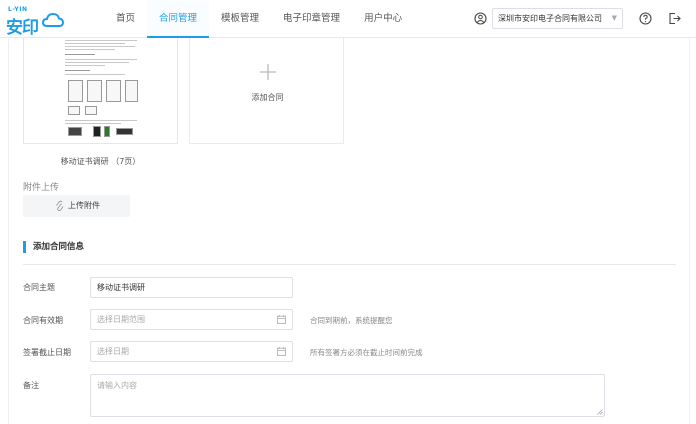 The height and width of the screenshot is (424, 696). What do you see at coordinates (311, 19) in the screenshot?
I see `nav-seal-management: 电子印章管理` at bounding box center [311, 19].